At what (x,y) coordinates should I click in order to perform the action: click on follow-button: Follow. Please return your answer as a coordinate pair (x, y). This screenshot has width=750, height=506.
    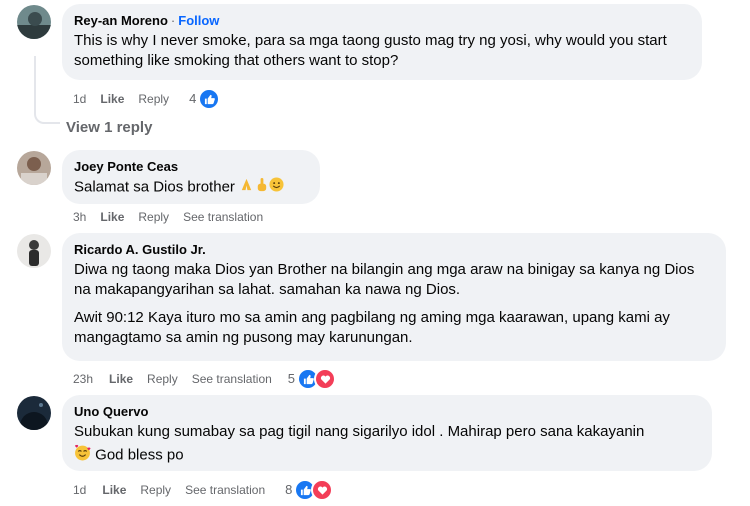
    Looking at the image, I should click on (198, 20).